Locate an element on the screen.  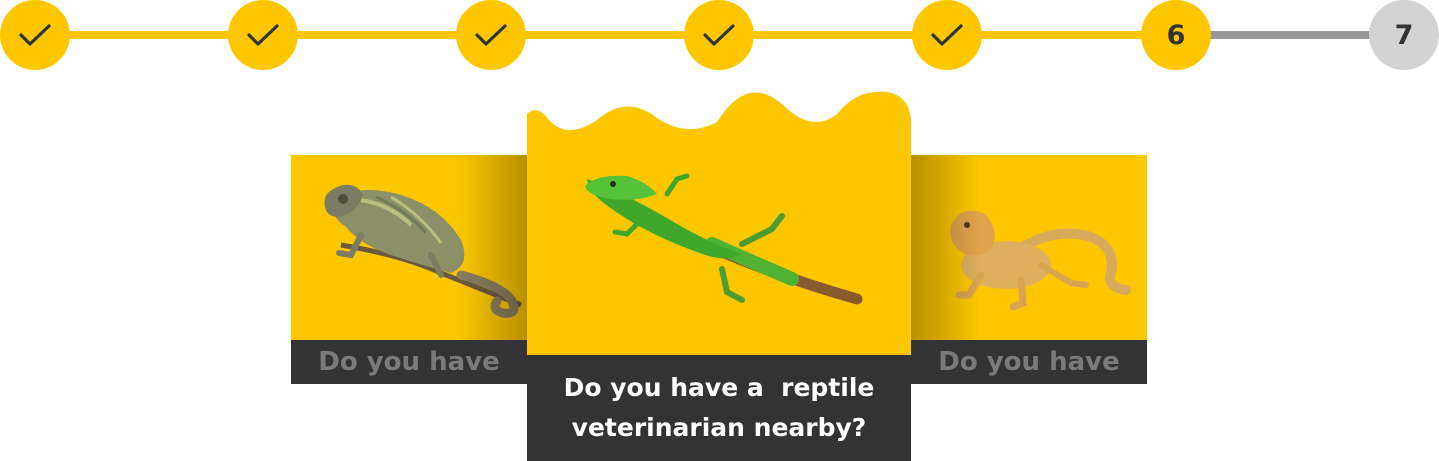
question-card-right: Do you have is located at coordinates (1029, 269).